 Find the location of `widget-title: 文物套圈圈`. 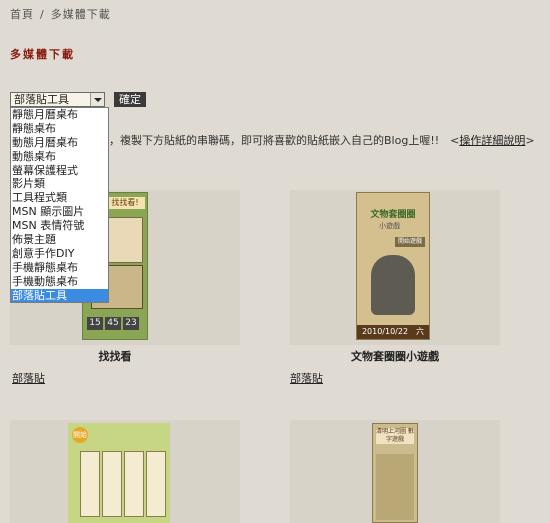

widget-title: 文物套圈圈 is located at coordinates (393, 215).